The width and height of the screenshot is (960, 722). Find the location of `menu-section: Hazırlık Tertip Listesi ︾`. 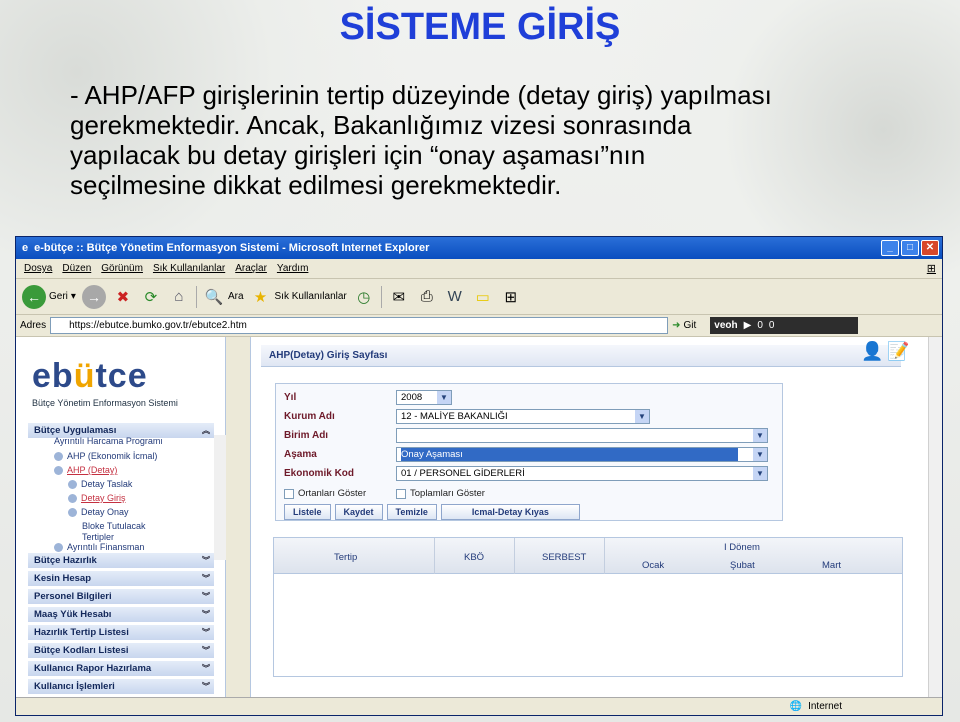

menu-section: Hazırlık Tertip Listesi ︾ is located at coordinates (121, 633).